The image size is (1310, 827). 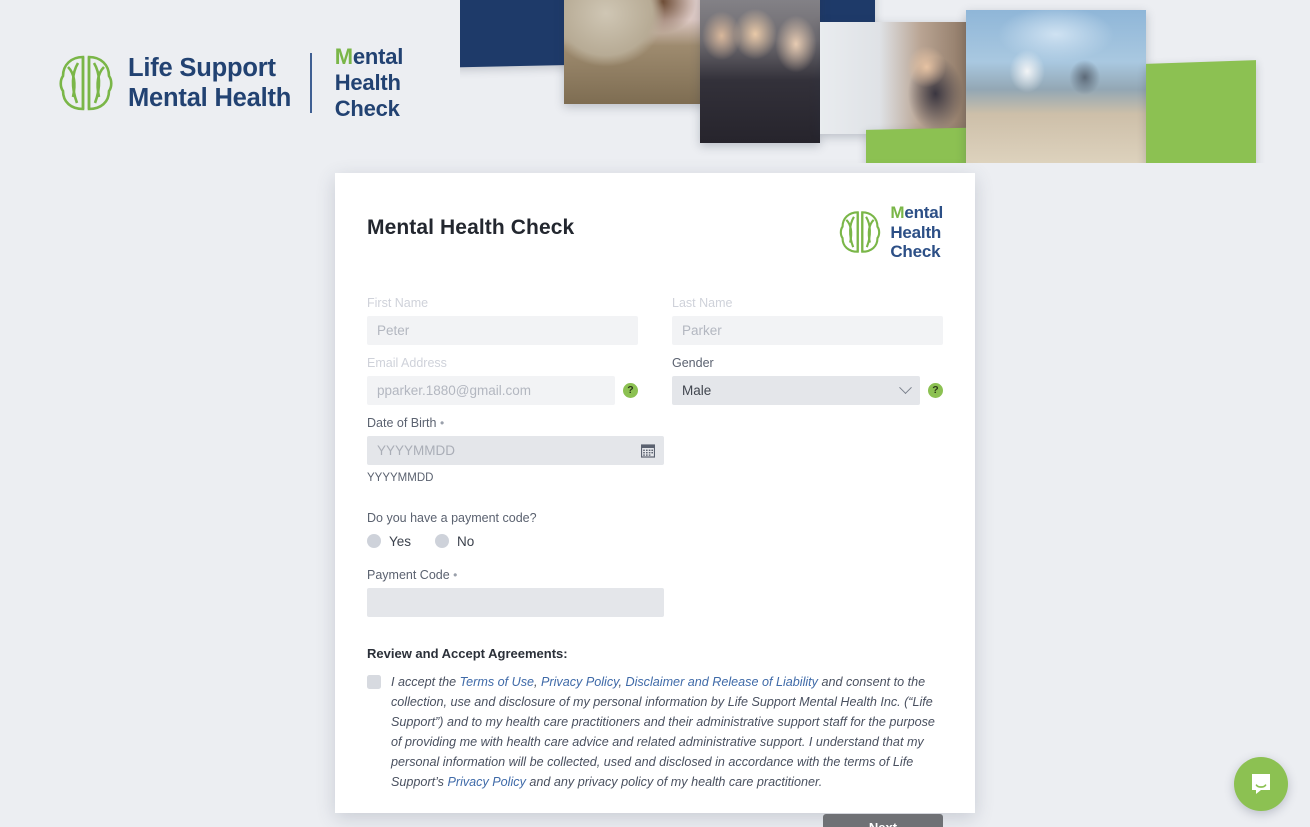 I want to click on payment-code-field: Payment Code •, so click(x=515, y=592).